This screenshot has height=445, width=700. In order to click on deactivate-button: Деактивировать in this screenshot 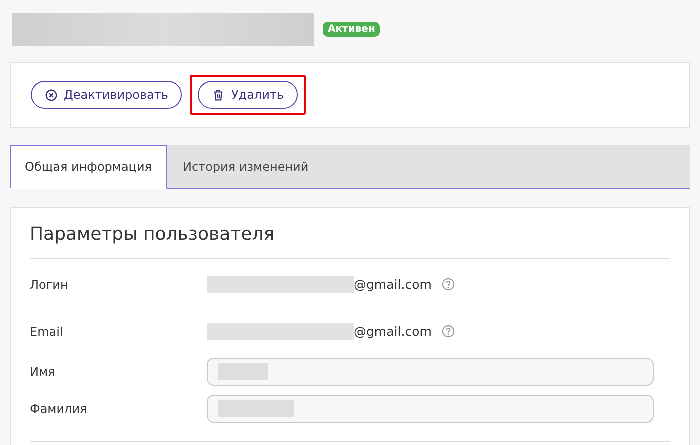, I will do `click(106, 95)`.